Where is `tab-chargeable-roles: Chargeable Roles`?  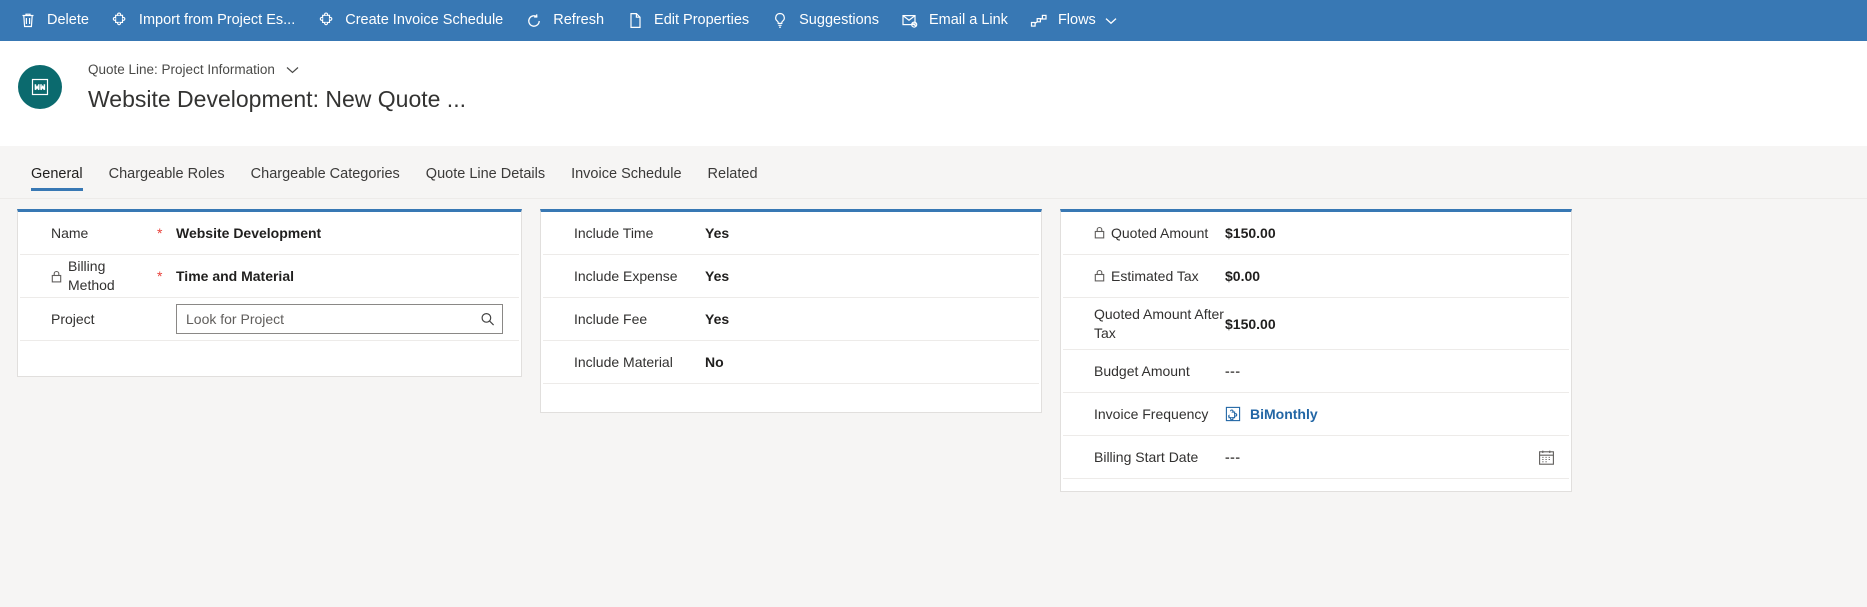
tab-chargeable-roles: Chargeable Roles is located at coordinates (167, 172).